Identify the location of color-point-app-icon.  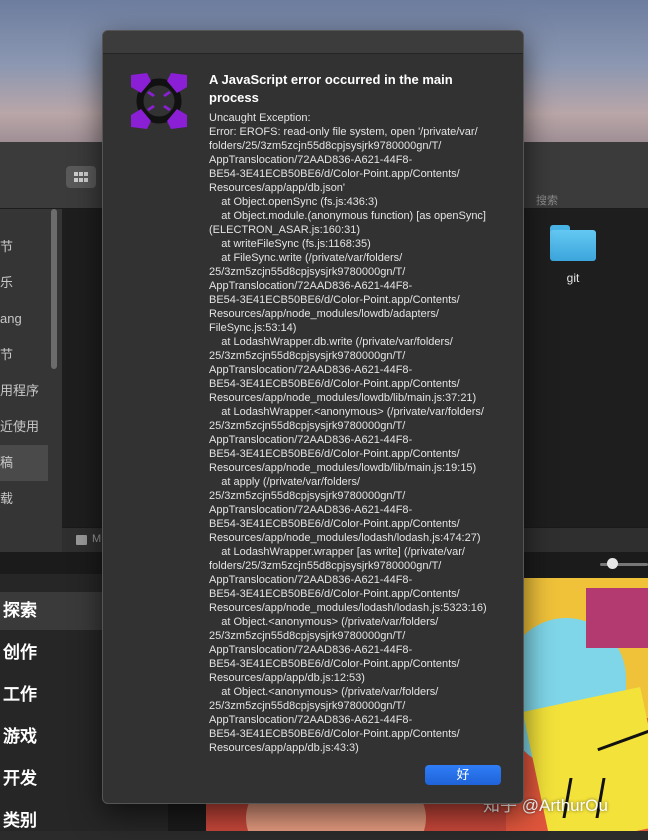
(159, 101).